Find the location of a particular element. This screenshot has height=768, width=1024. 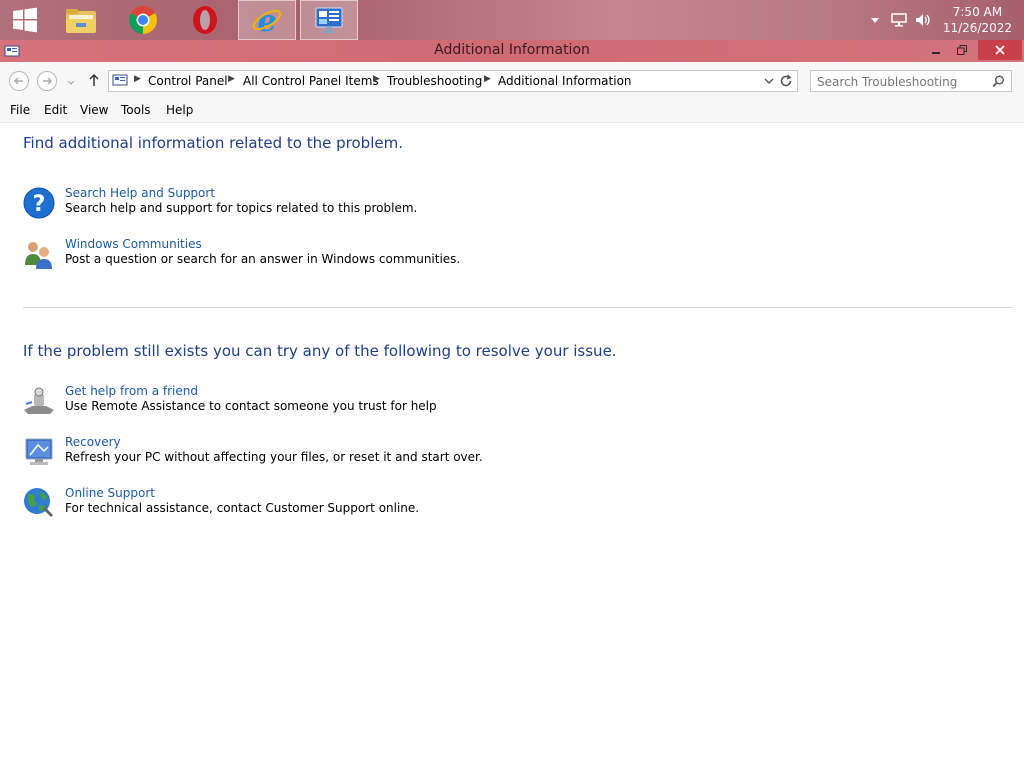

remote-assistance-icon is located at coordinates (39, 400).